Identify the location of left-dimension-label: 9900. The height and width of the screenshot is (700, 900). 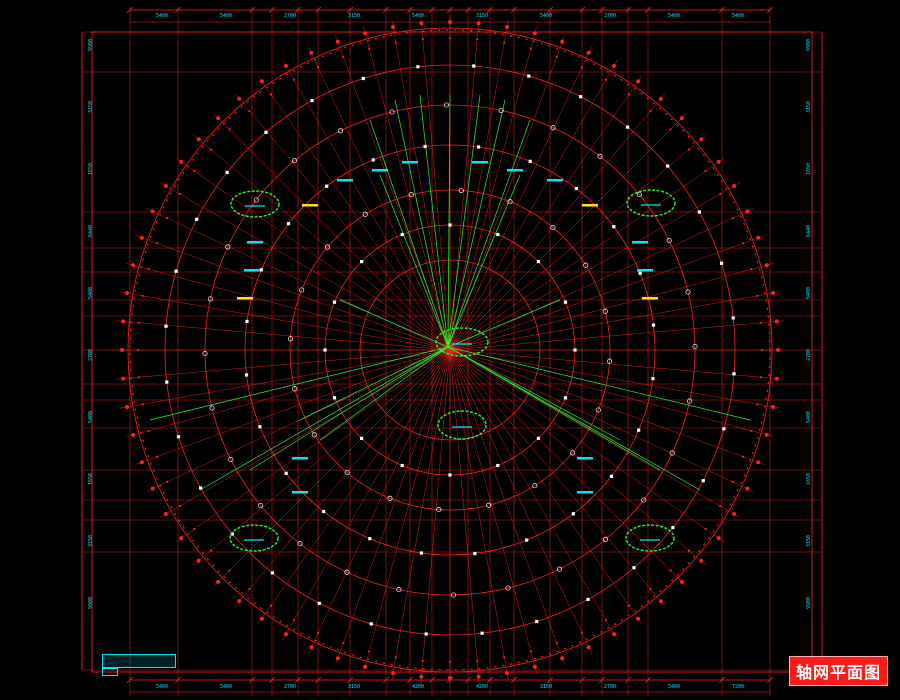
(91, 45).